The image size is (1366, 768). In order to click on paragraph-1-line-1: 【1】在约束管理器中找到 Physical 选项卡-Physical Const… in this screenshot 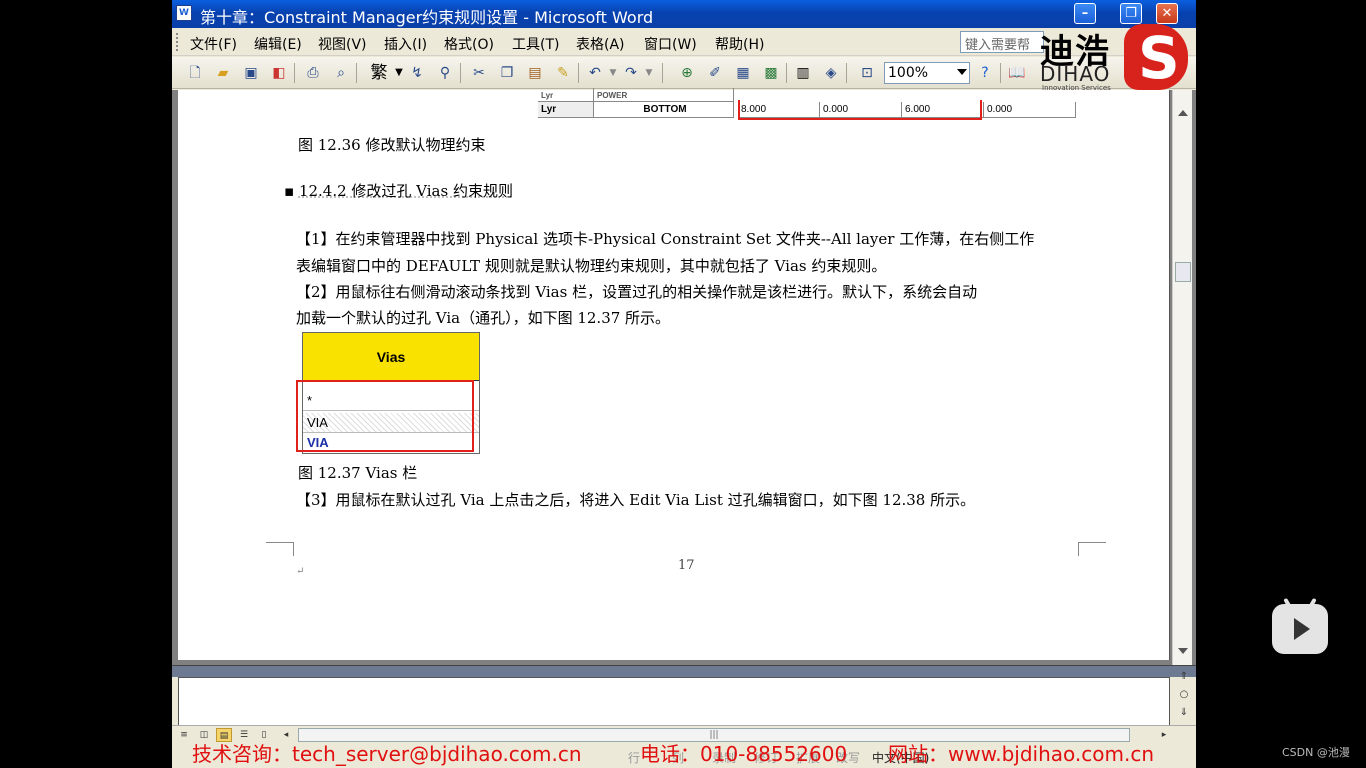, I will do `click(665, 239)`.